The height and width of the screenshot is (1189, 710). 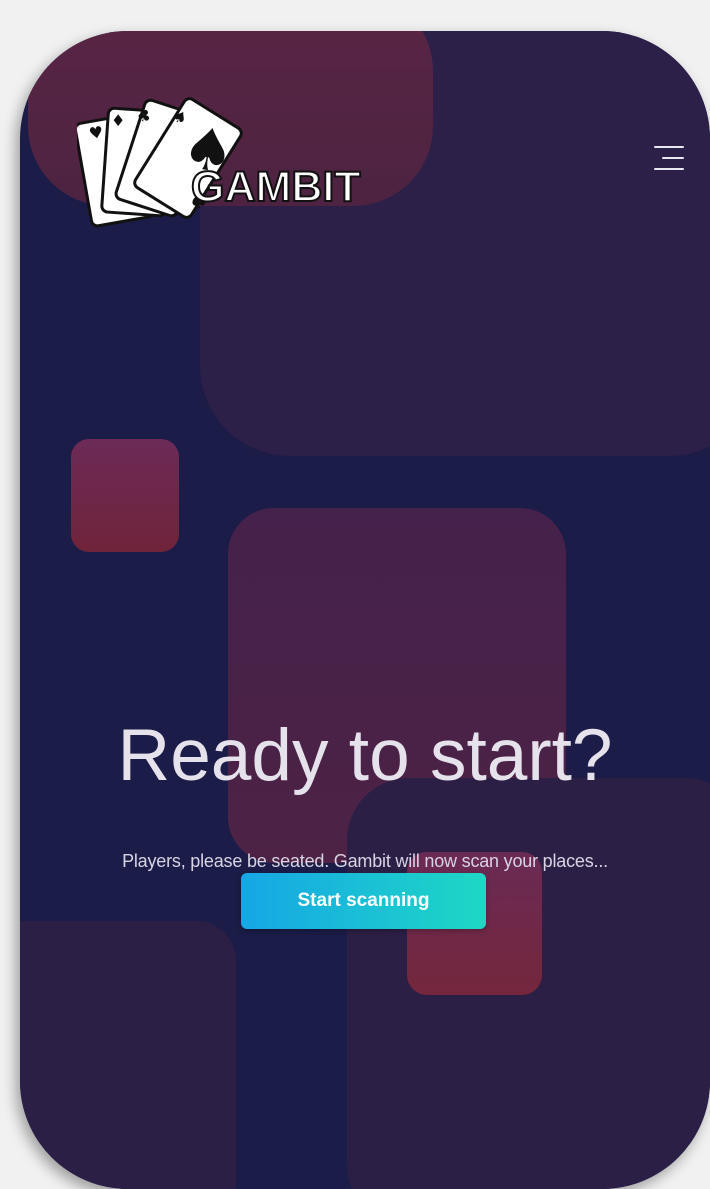 I want to click on hamburger-menu-icon, so click(x=666, y=159).